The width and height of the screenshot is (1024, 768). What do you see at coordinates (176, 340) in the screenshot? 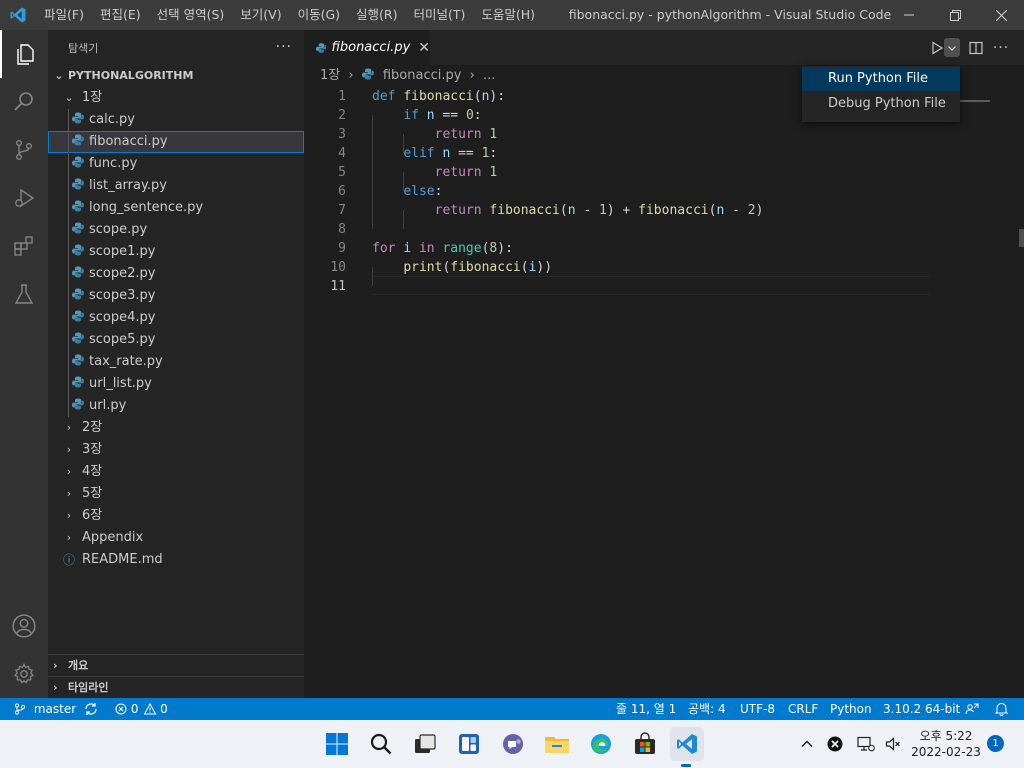
I see `tree-file: scope5.py` at bounding box center [176, 340].